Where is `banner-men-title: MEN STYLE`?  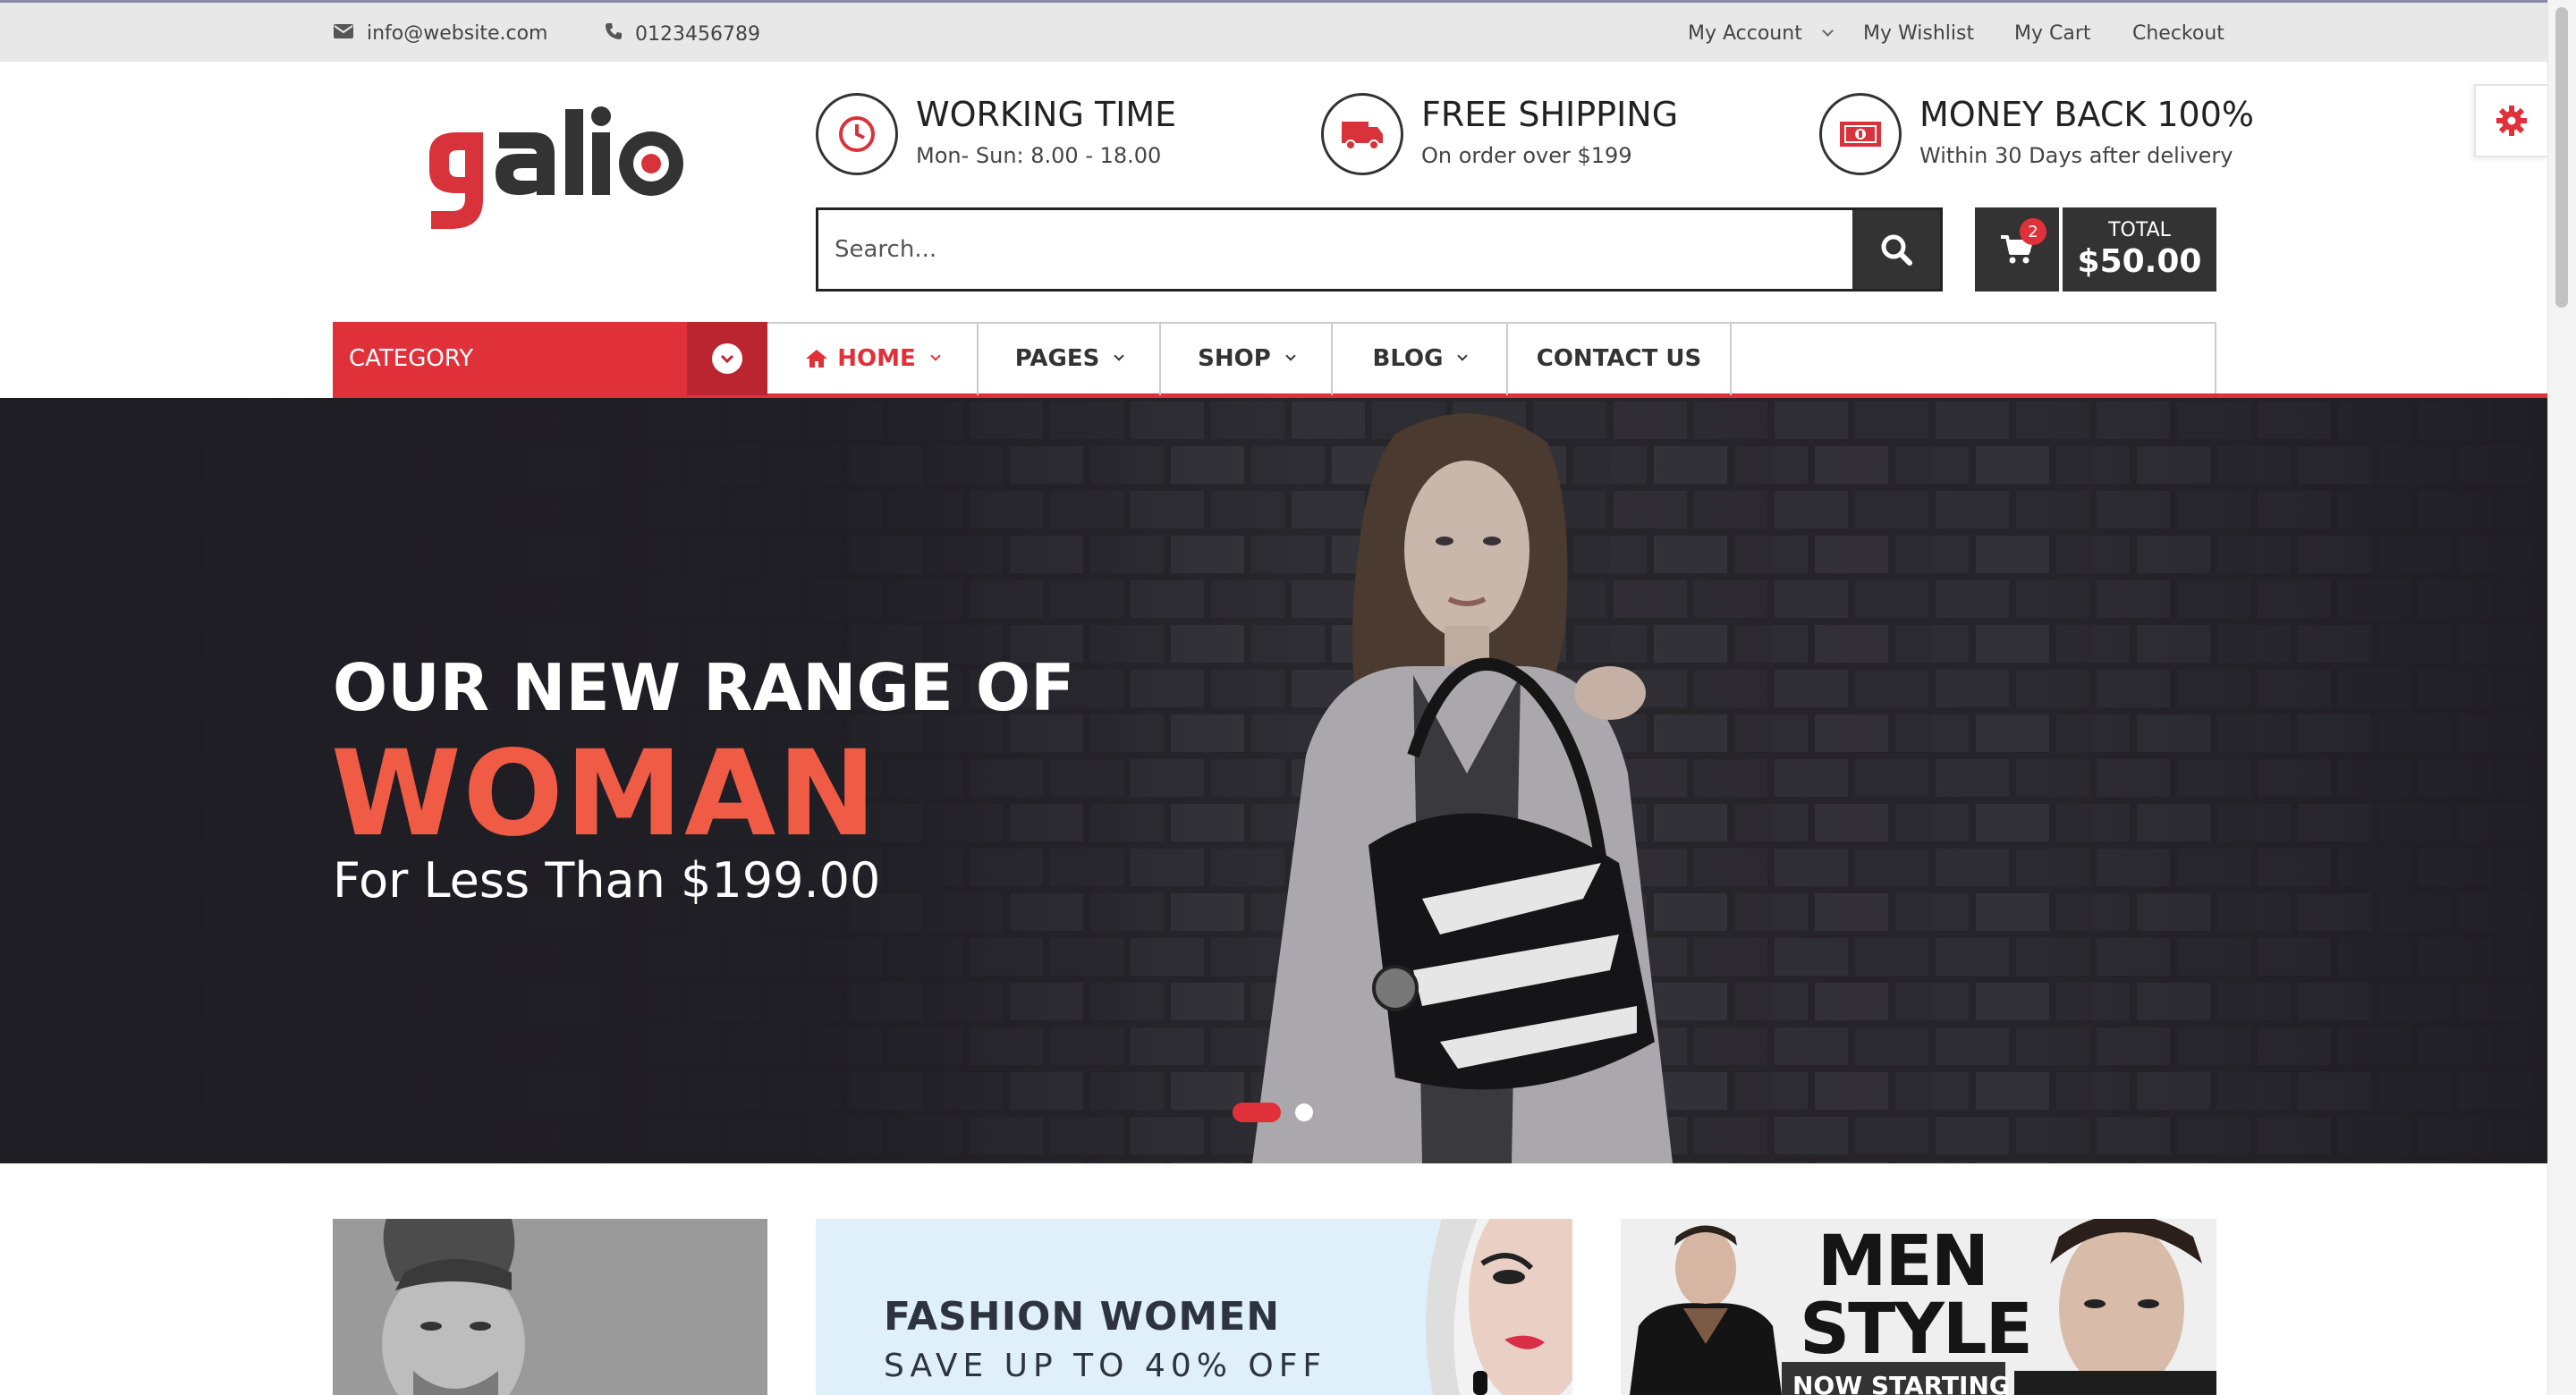 banner-men-title: MEN STYLE is located at coordinates (1916, 1296).